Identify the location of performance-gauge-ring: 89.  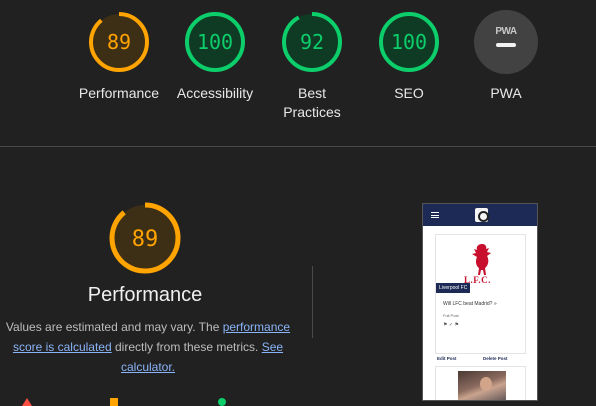
(119, 42).